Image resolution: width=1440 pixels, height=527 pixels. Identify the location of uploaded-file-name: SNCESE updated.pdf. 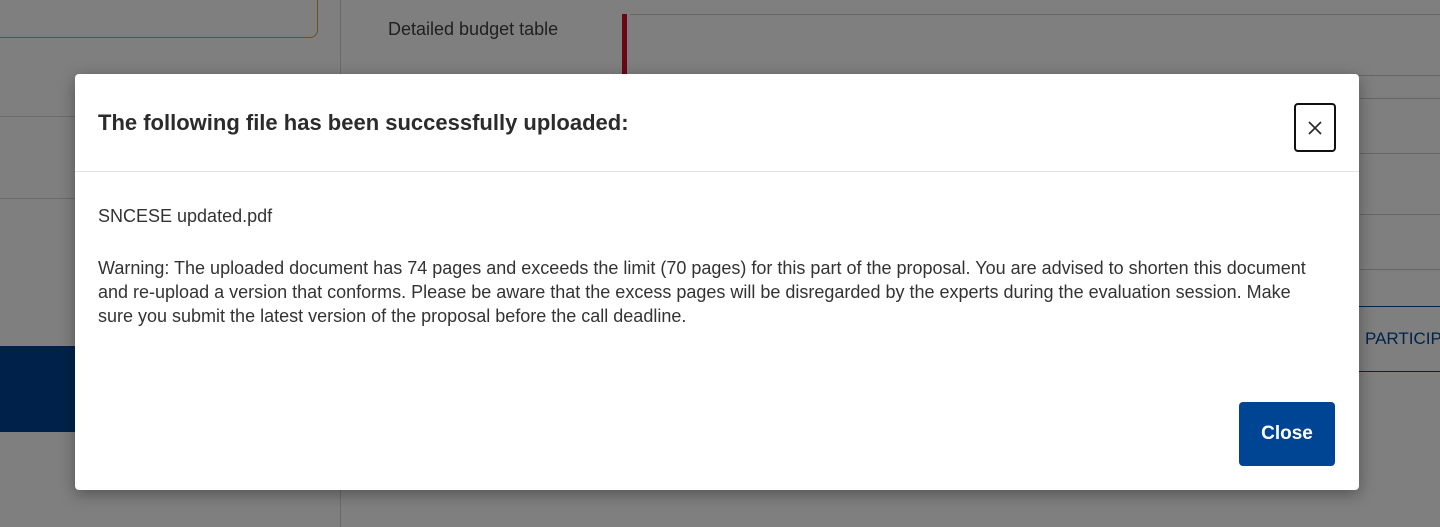
(185, 216).